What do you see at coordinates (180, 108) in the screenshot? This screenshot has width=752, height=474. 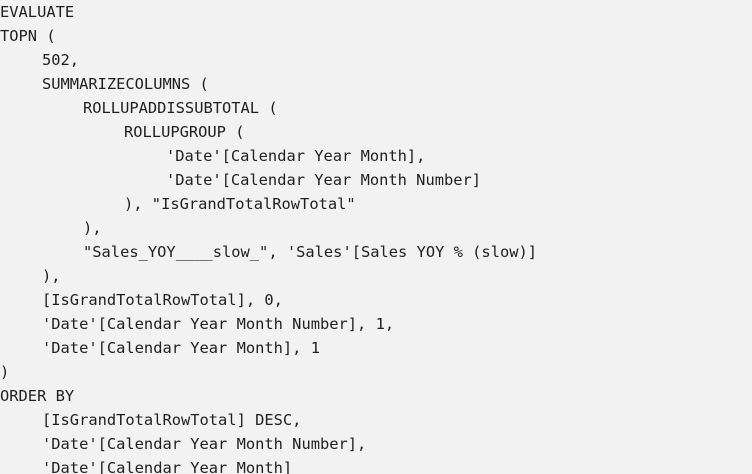 I see `code-line: ROLLUPADDISSUBTOTAL (` at bounding box center [180, 108].